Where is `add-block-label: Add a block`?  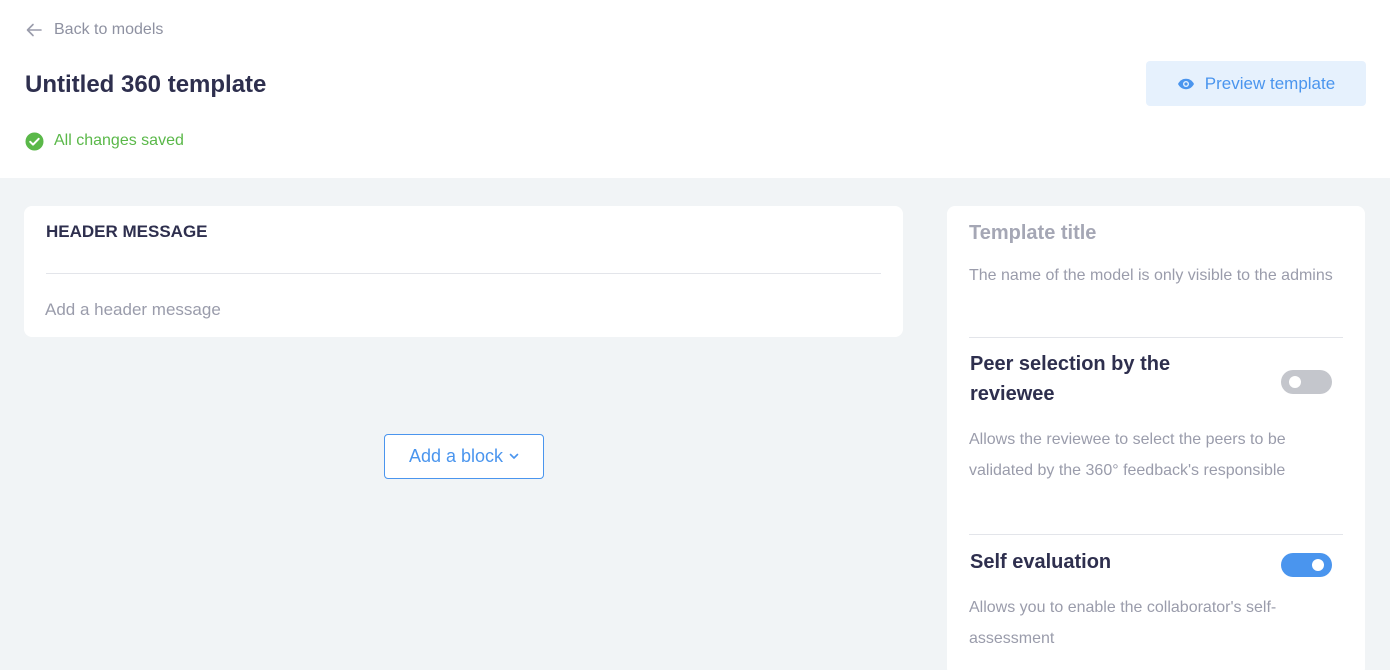 add-block-label: Add a block is located at coordinates (456, 456).